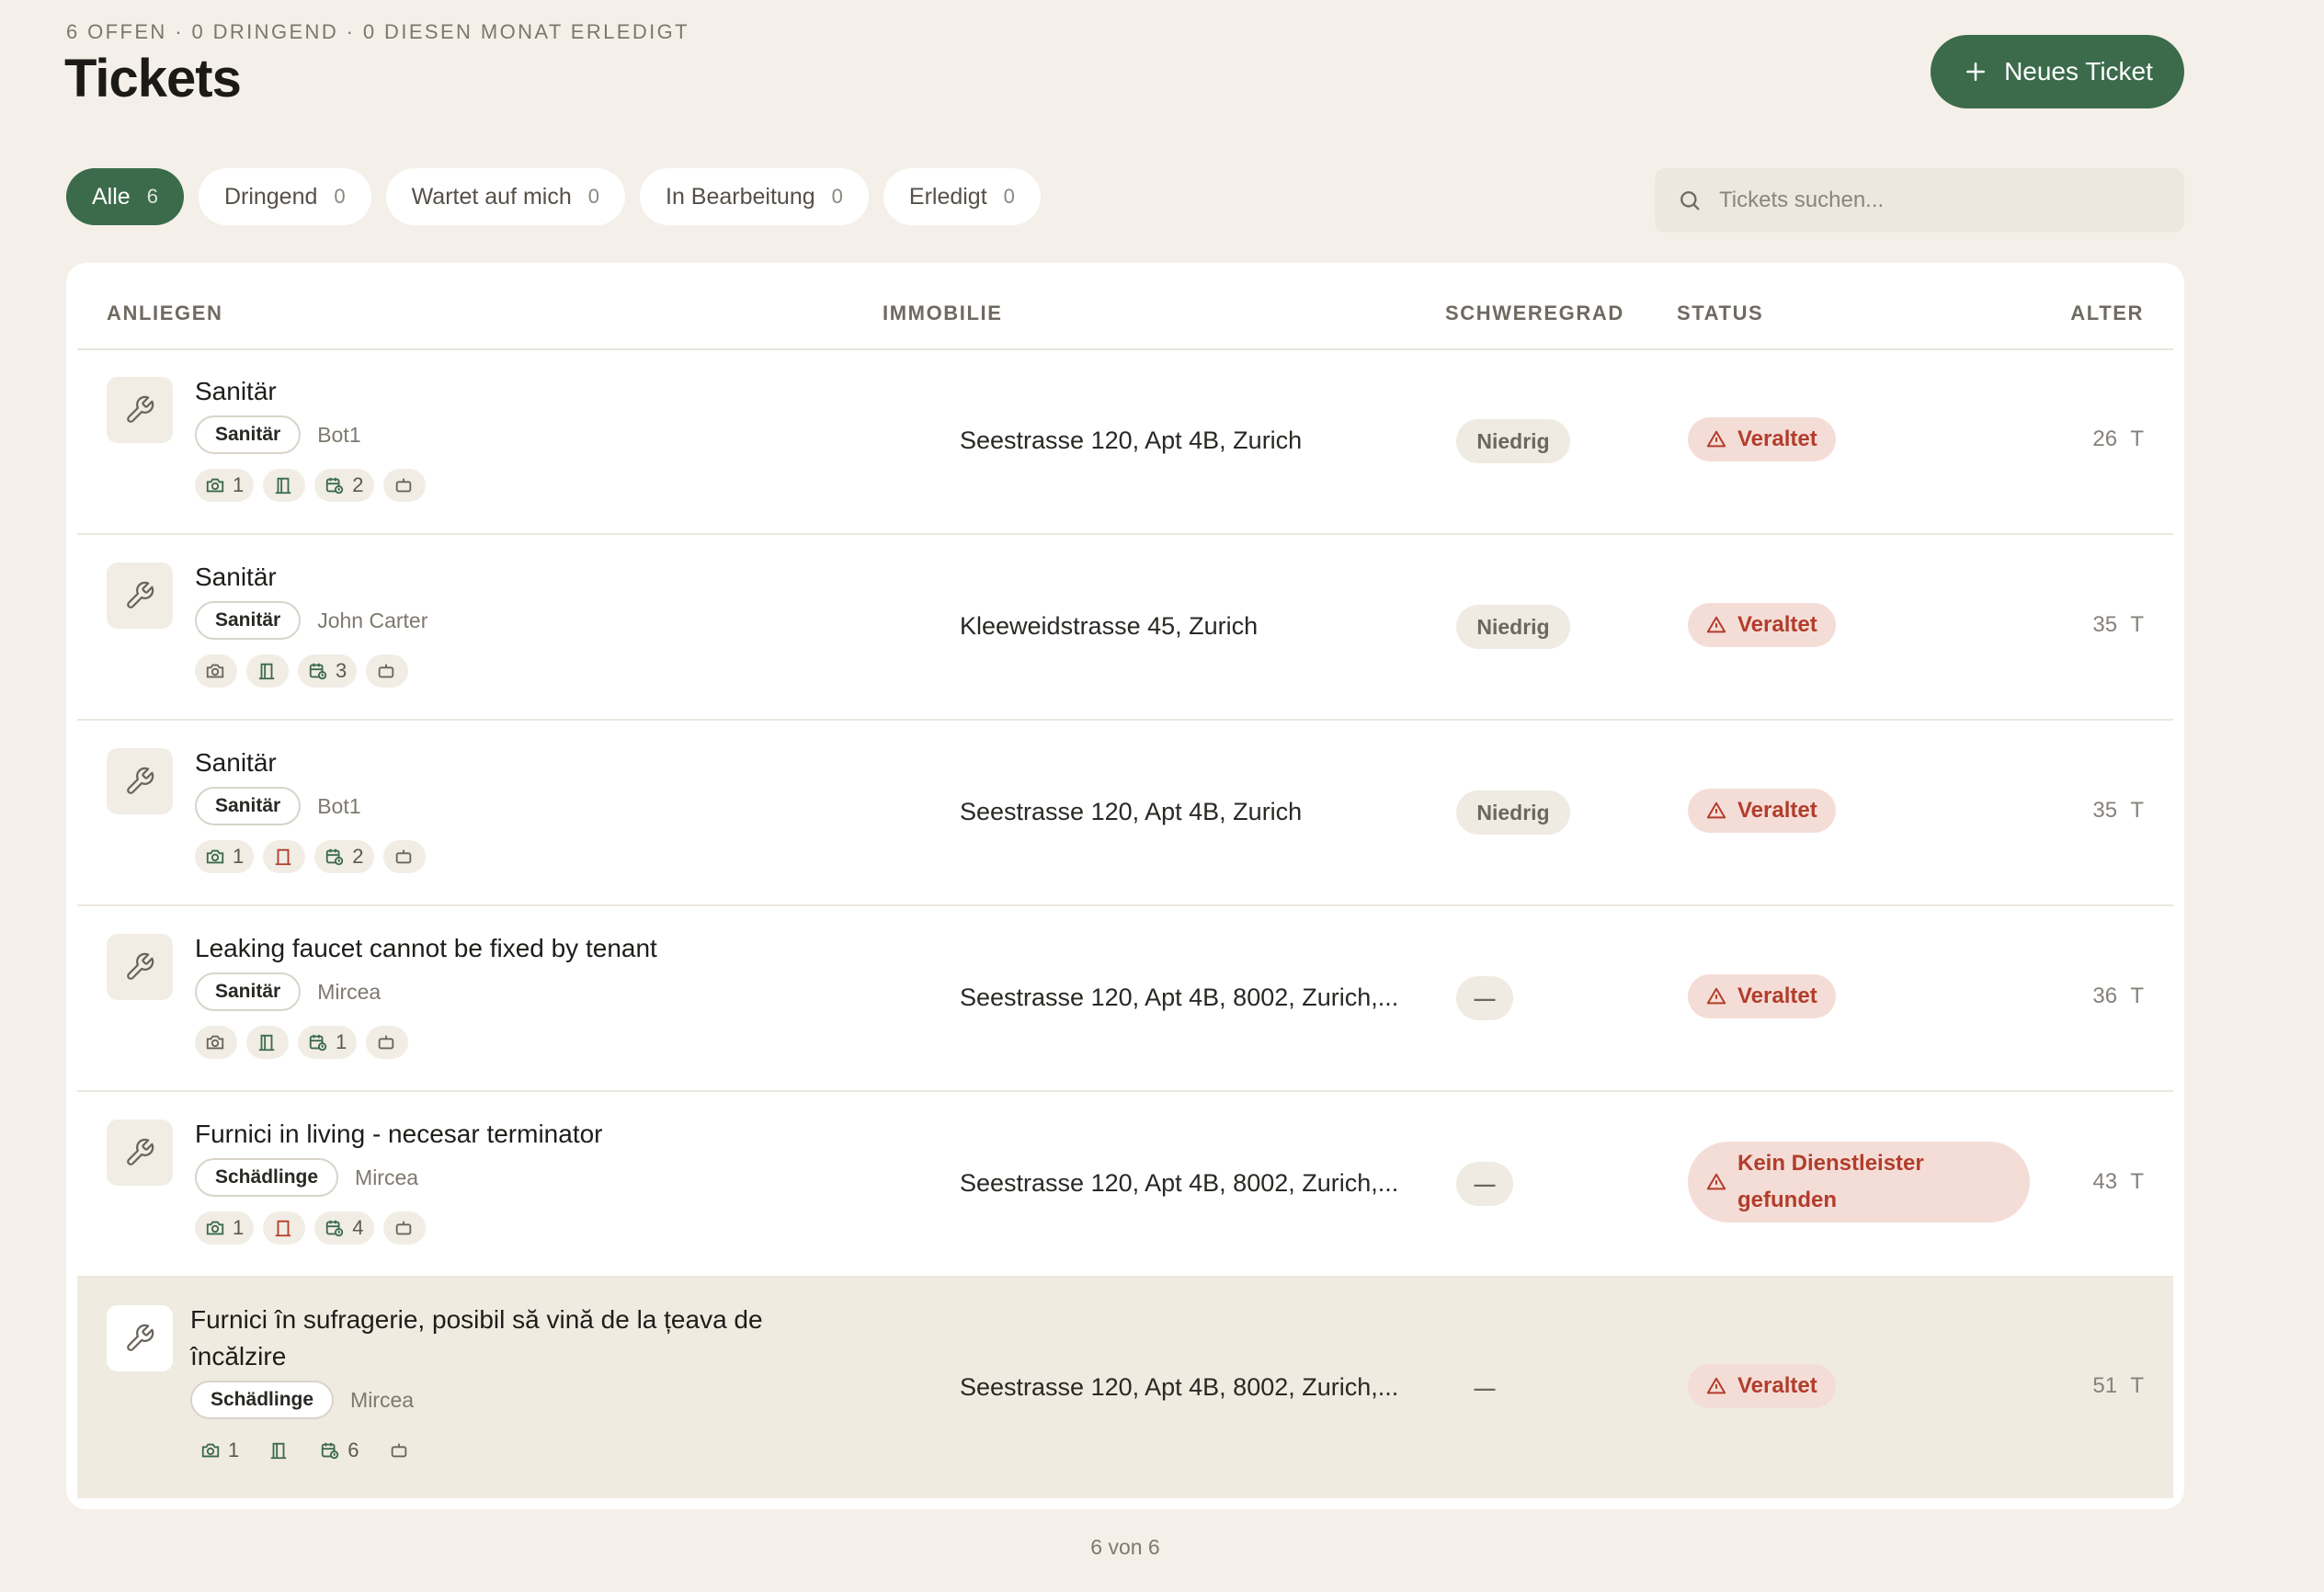 This screenshot has height=1592, width=2324. I want to click on new-ticket-label: Neues Ticket, so click(2078, 71).